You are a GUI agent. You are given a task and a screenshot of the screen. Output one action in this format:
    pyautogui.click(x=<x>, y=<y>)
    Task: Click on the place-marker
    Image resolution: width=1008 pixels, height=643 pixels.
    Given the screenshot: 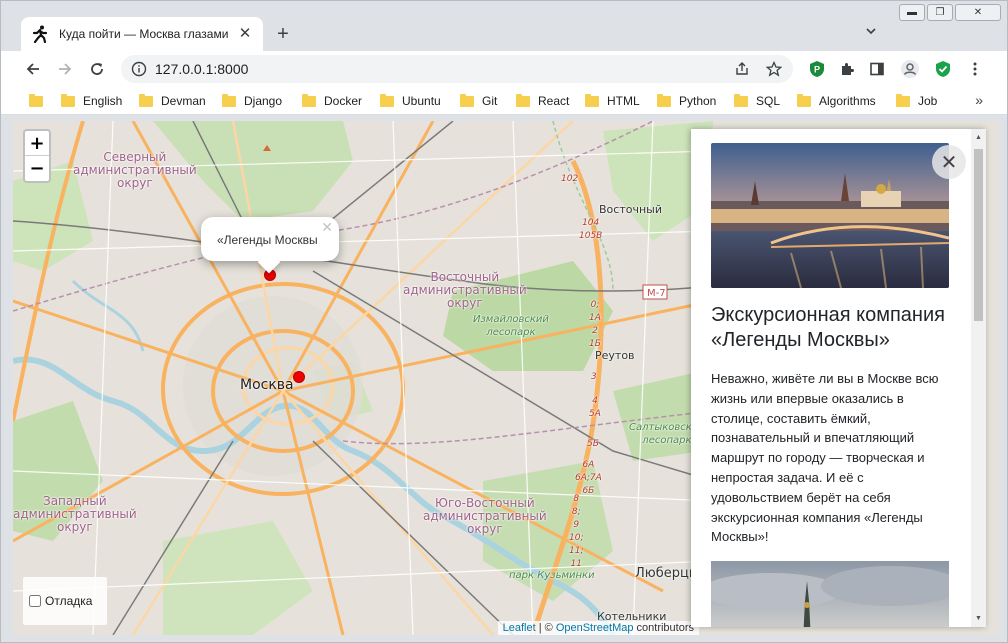 What is the action you would take?
    pyautogui.click(x=299, y=377)
    